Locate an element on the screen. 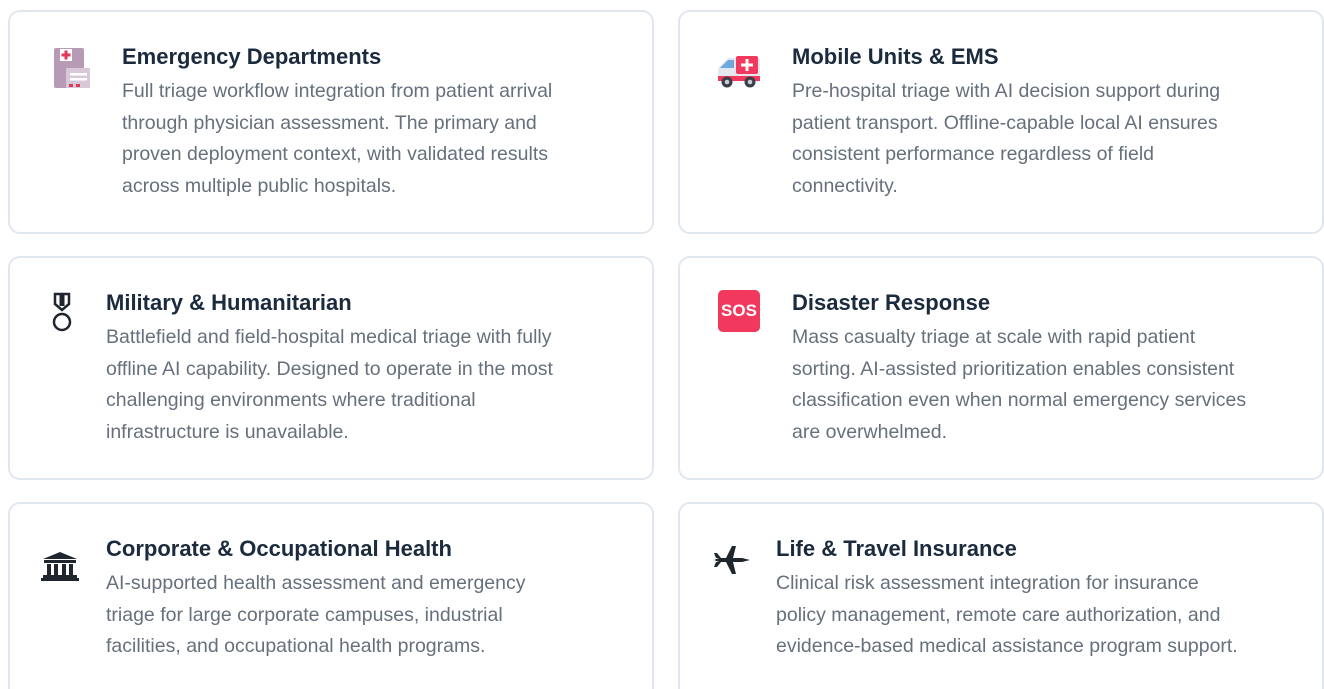 Image resolution: width=1324 pixels, height=689 pixels. sos-icon: SOS is located at coordinates (739, 311).